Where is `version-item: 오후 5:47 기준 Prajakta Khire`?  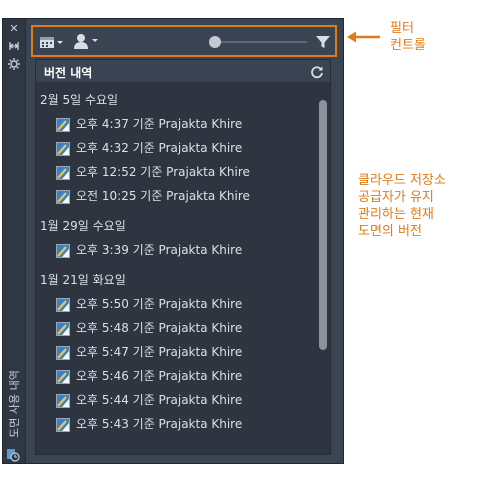 version-item: 오후 5:47 기준 Prajakta Khire is located at coordinates (177, 352).